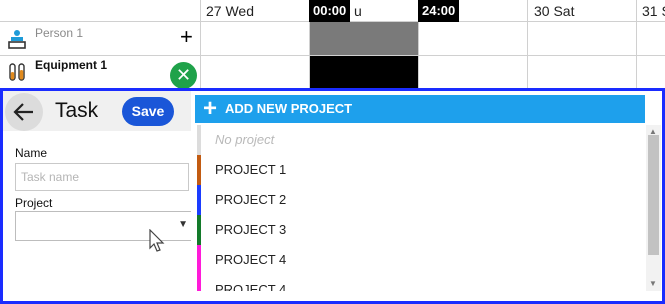  What do you see at coordinates (34, 203) in the screenshot?
I see `project-label: Project` at bounding box center [34, 203].